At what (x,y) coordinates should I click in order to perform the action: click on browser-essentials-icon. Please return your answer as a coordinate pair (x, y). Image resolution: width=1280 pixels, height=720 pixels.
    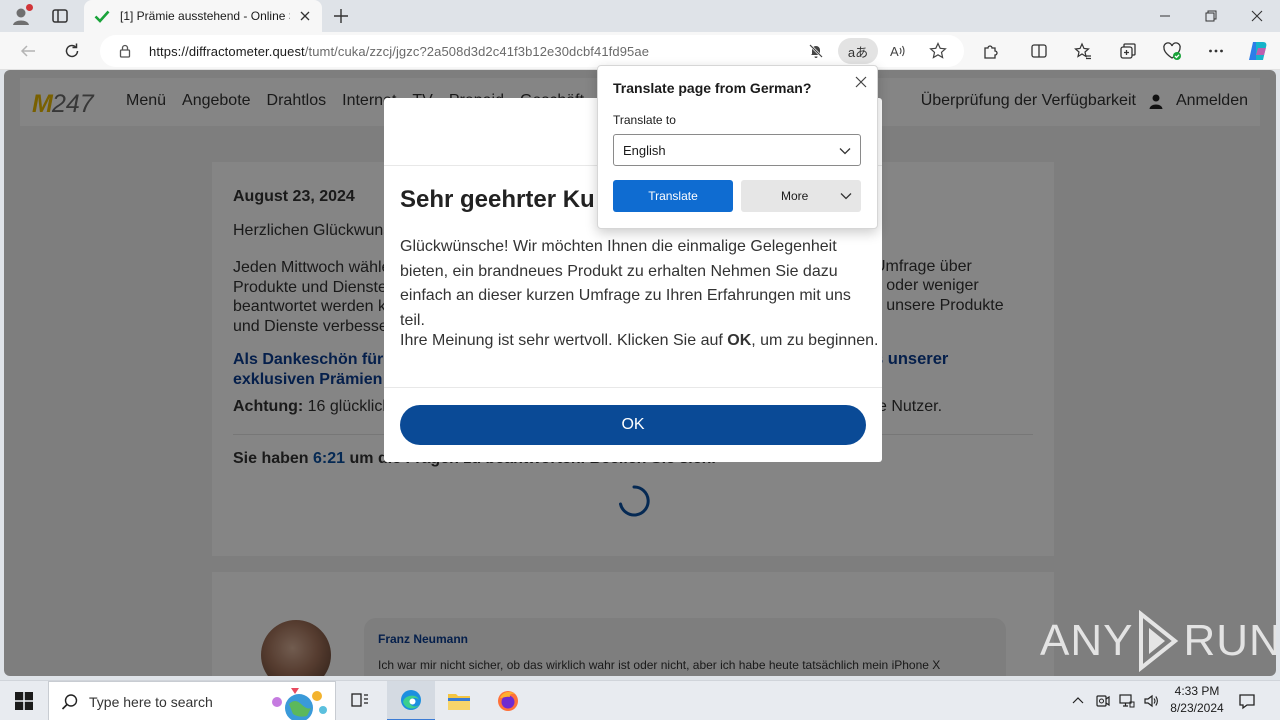
    Looking at the image, I should click on (1172, 51).